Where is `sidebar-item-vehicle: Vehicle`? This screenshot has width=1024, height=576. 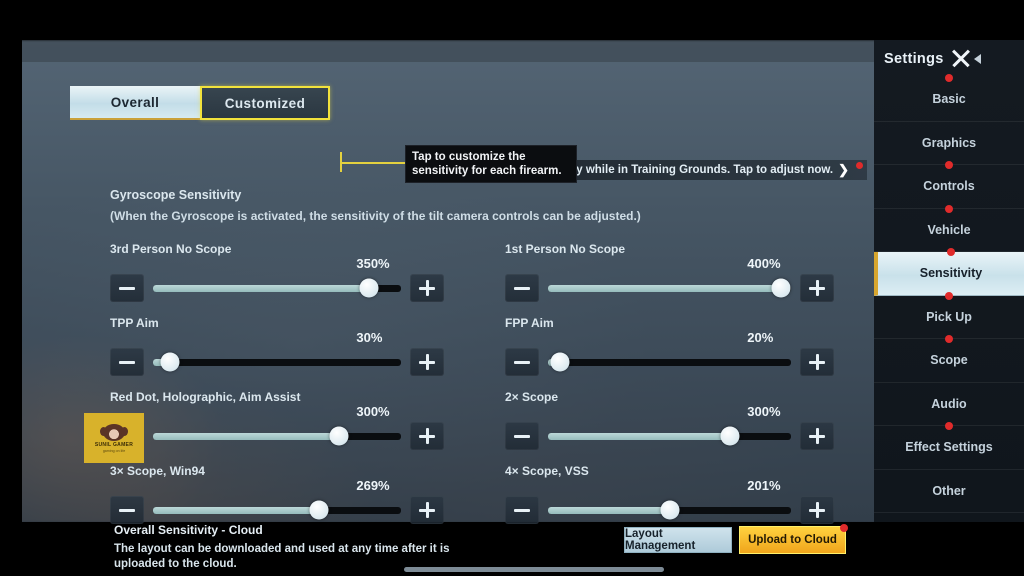
sidebar-item-vehicle: Vehicle is located at coordinates (949, 228).